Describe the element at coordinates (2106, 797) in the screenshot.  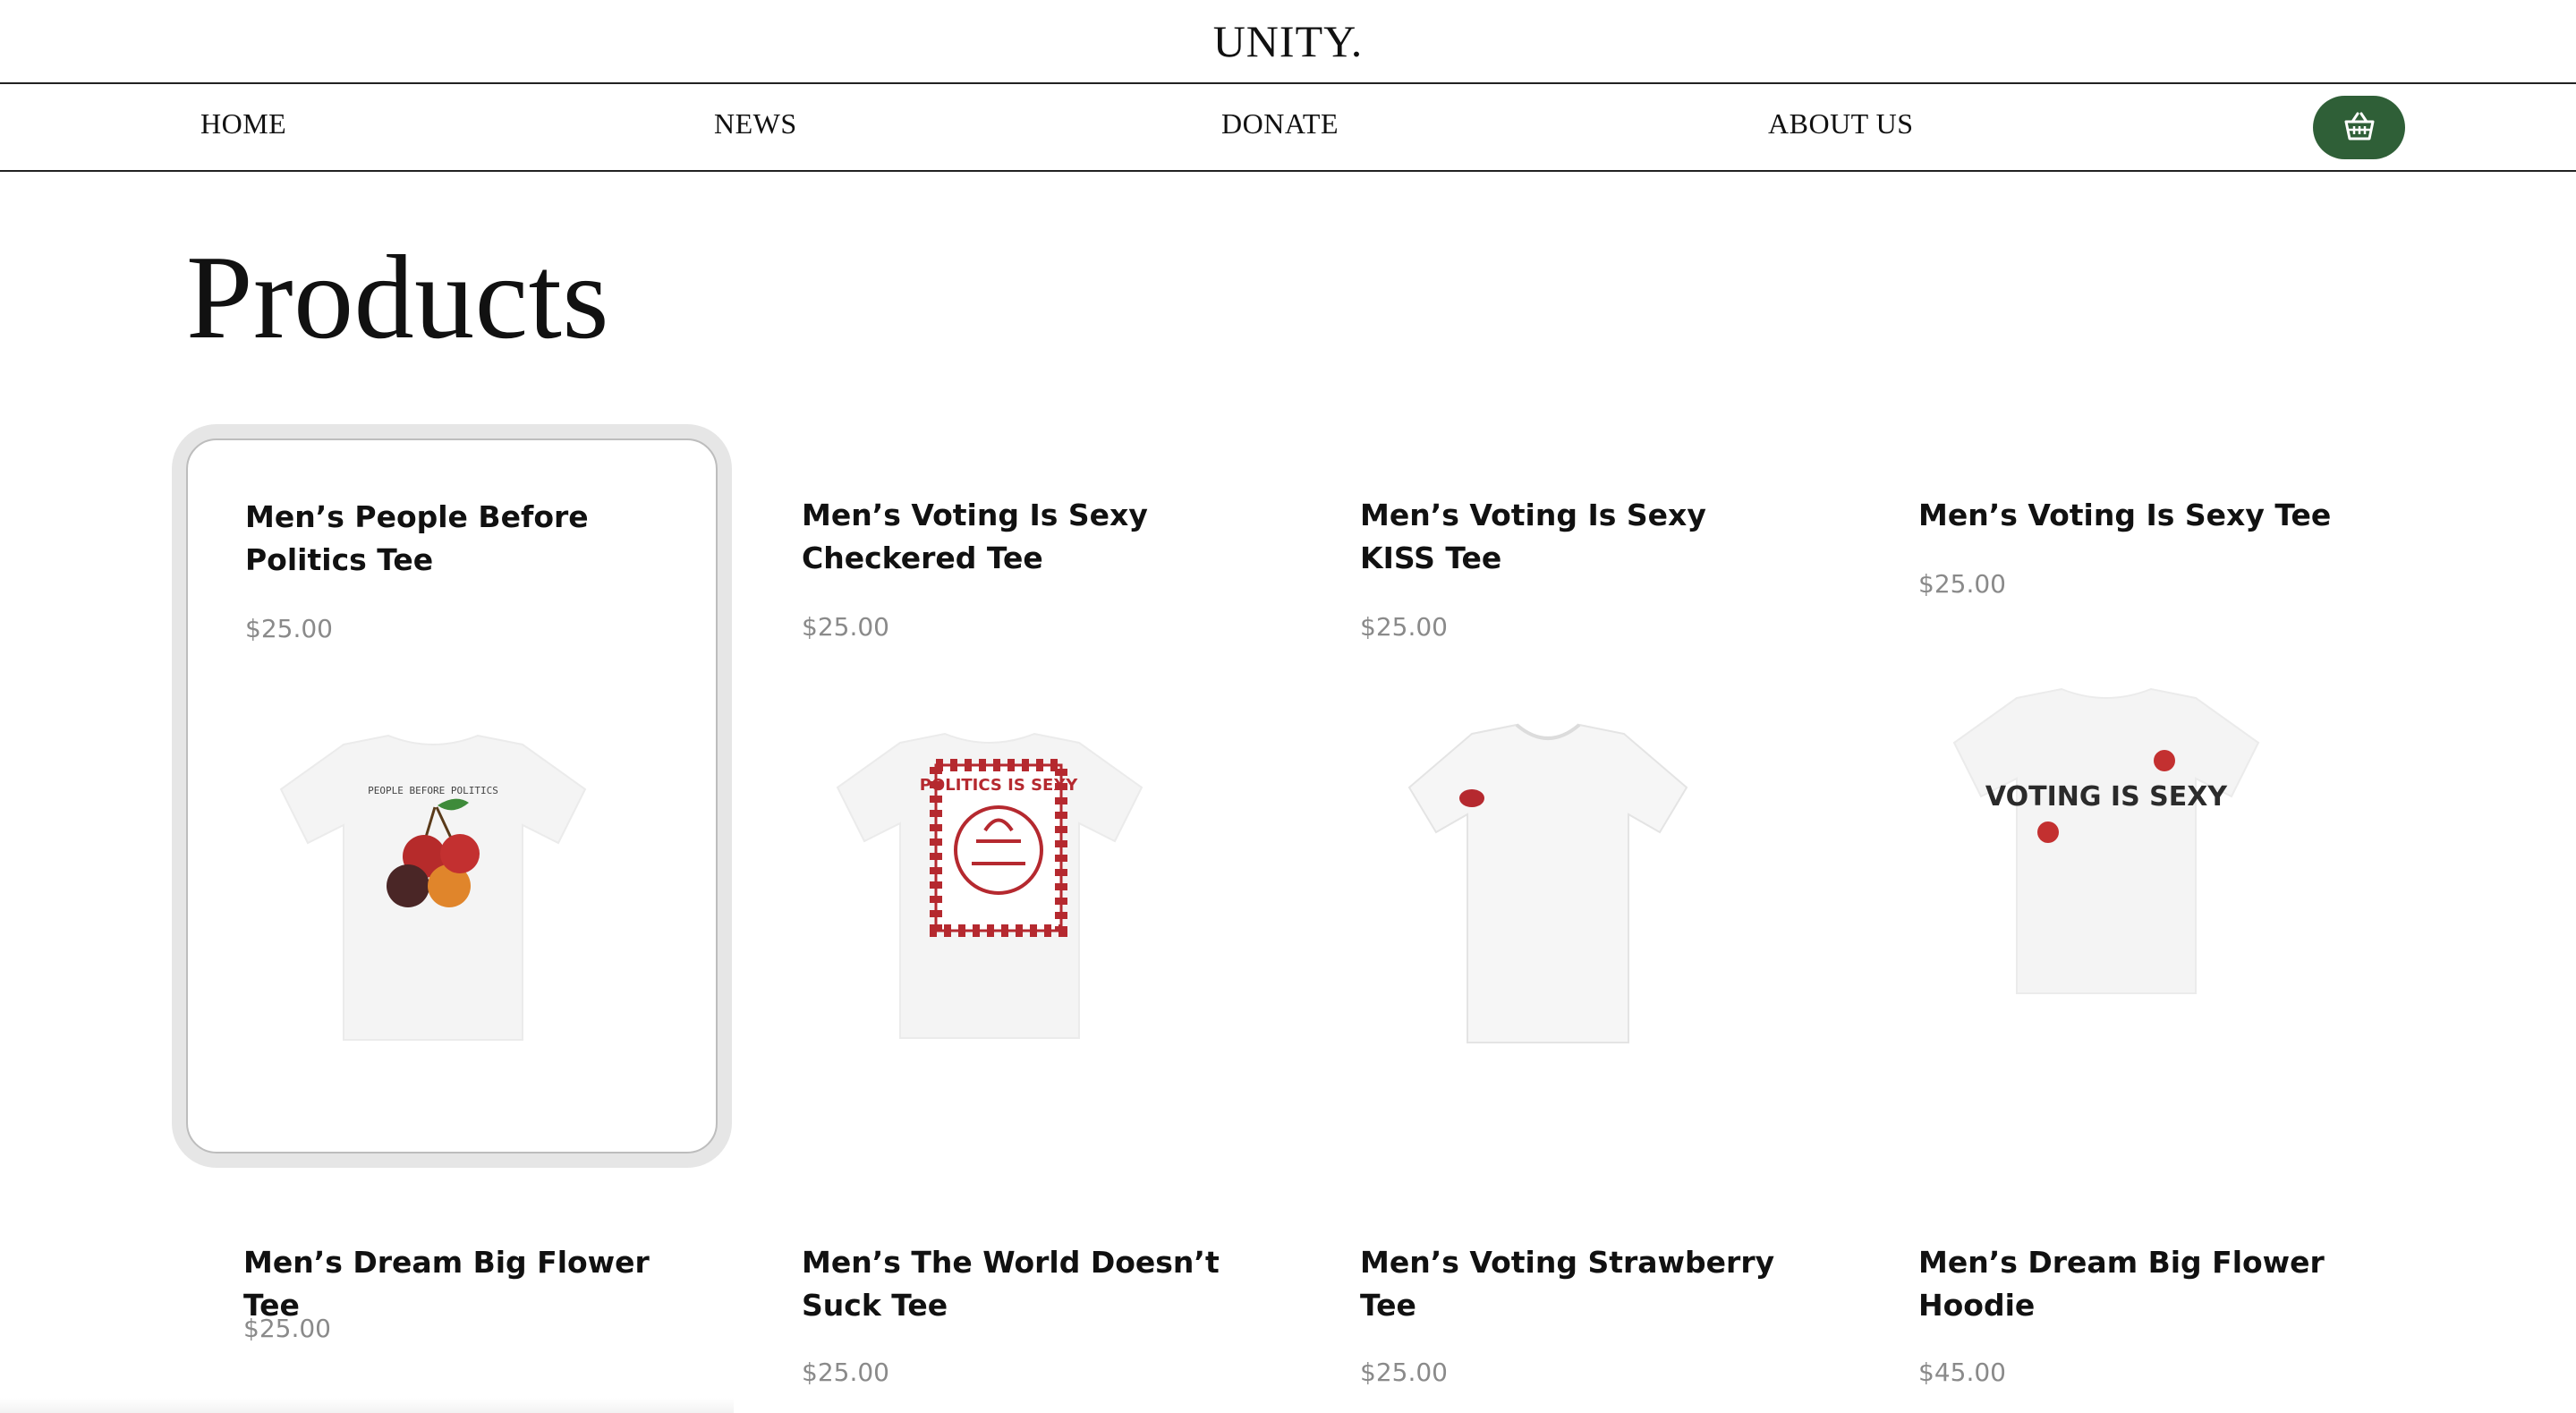
I see `print-text: VOTING IS SEXY` at that location.